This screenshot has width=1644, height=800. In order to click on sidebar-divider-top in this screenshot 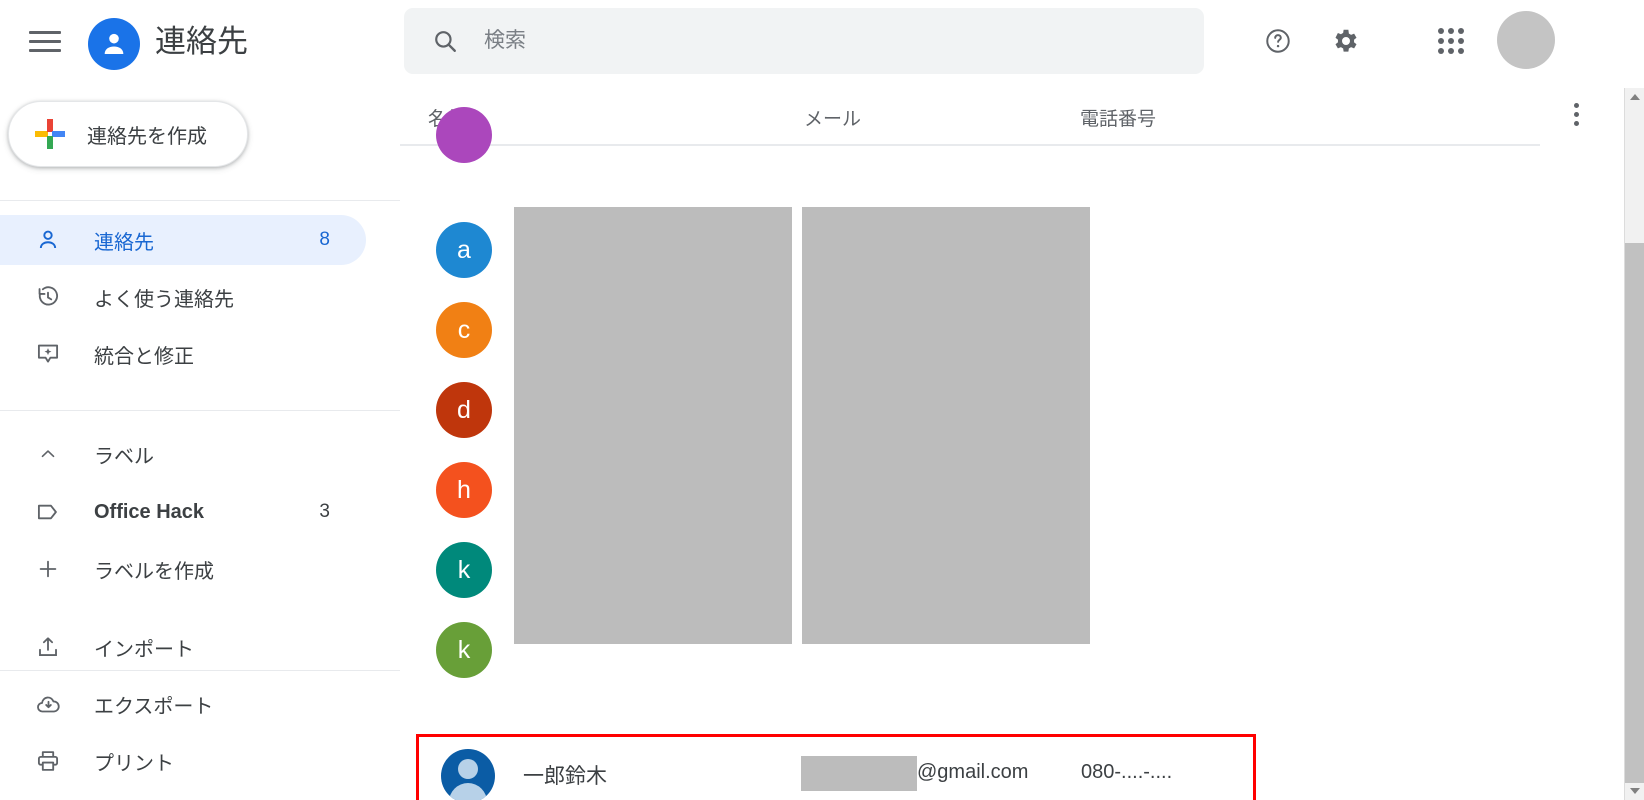, I will do `click(200, 200)`.